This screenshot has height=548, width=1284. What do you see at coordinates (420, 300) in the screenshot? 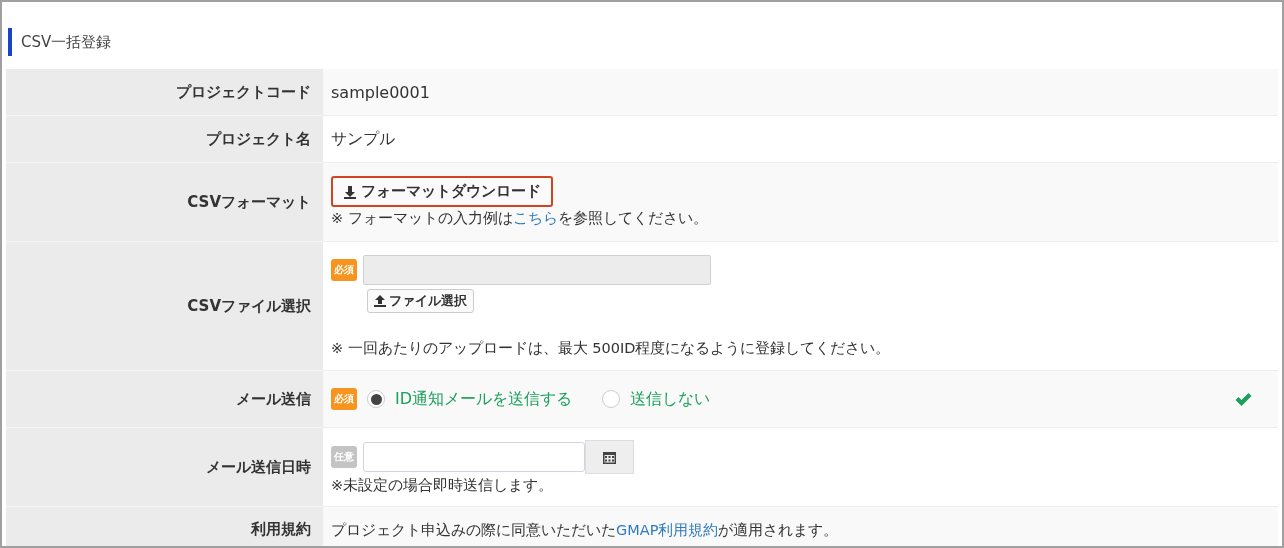
I see `file-select-button: ファイル選択` at bounding box center [420, 300].